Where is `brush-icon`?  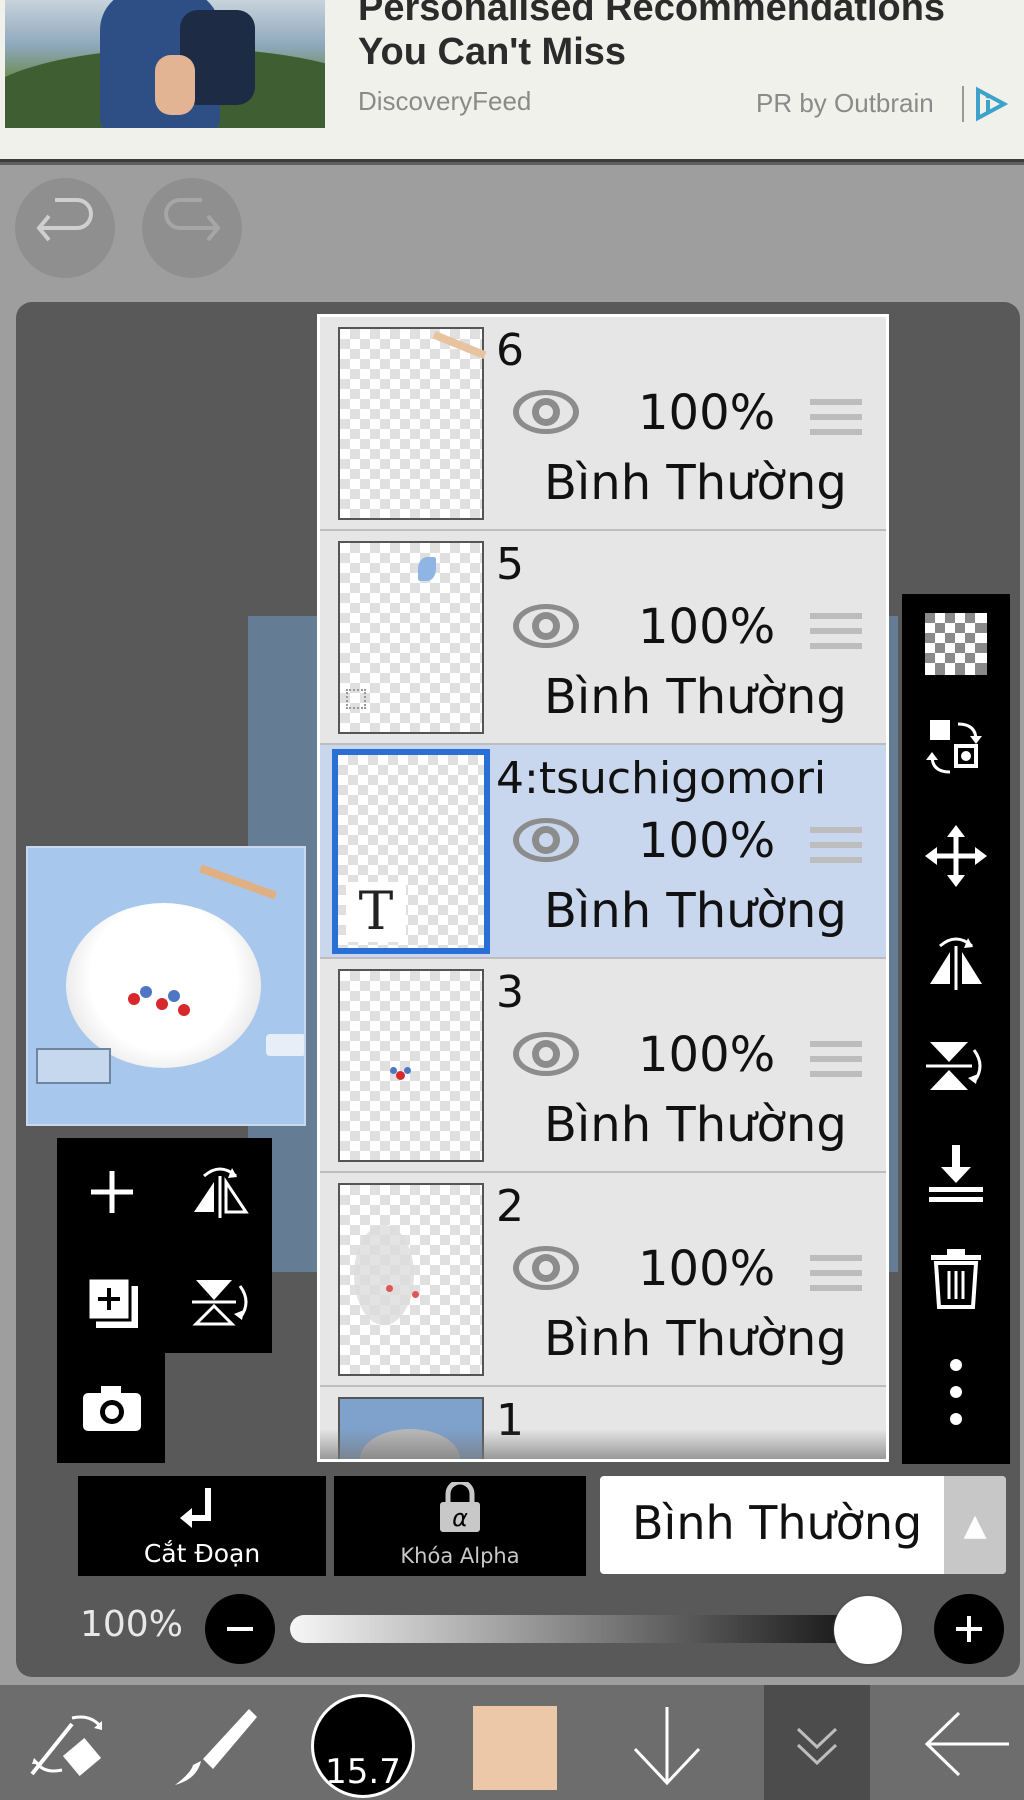 brush-icon is located at coordinates (216, 1747).